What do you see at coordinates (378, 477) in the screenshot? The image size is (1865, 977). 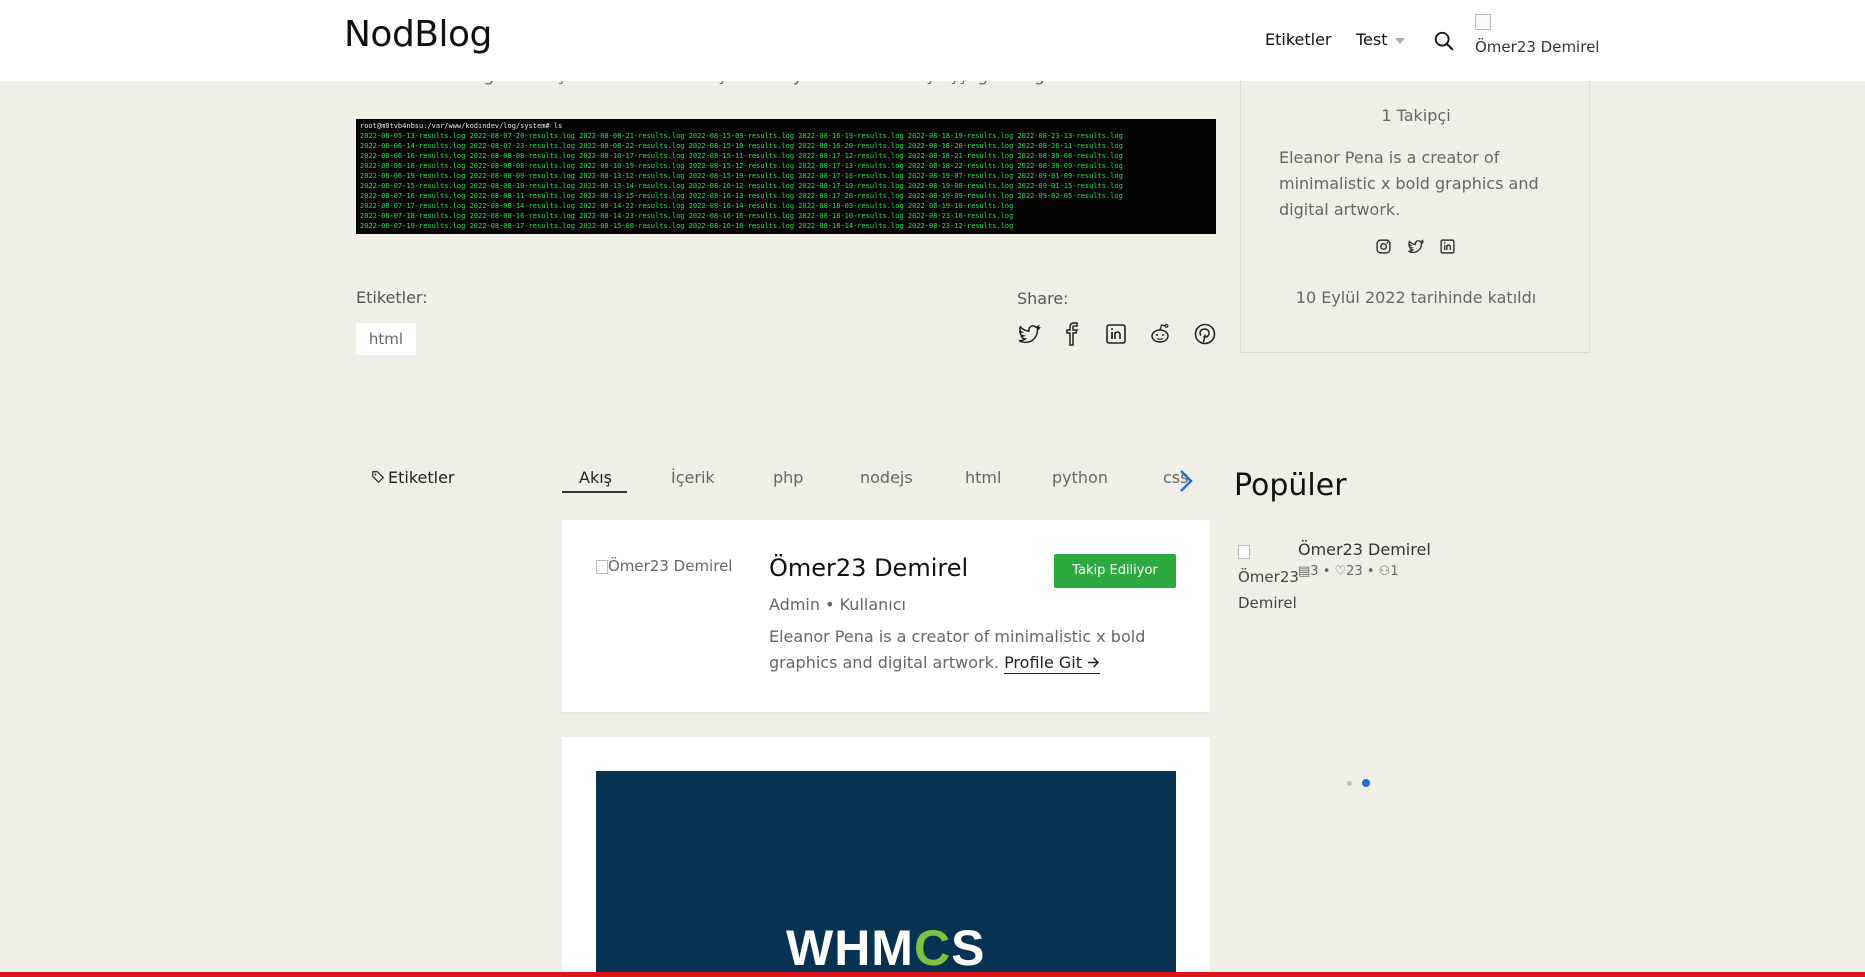 I see `tag-icon` at bounding box center [378, 477].